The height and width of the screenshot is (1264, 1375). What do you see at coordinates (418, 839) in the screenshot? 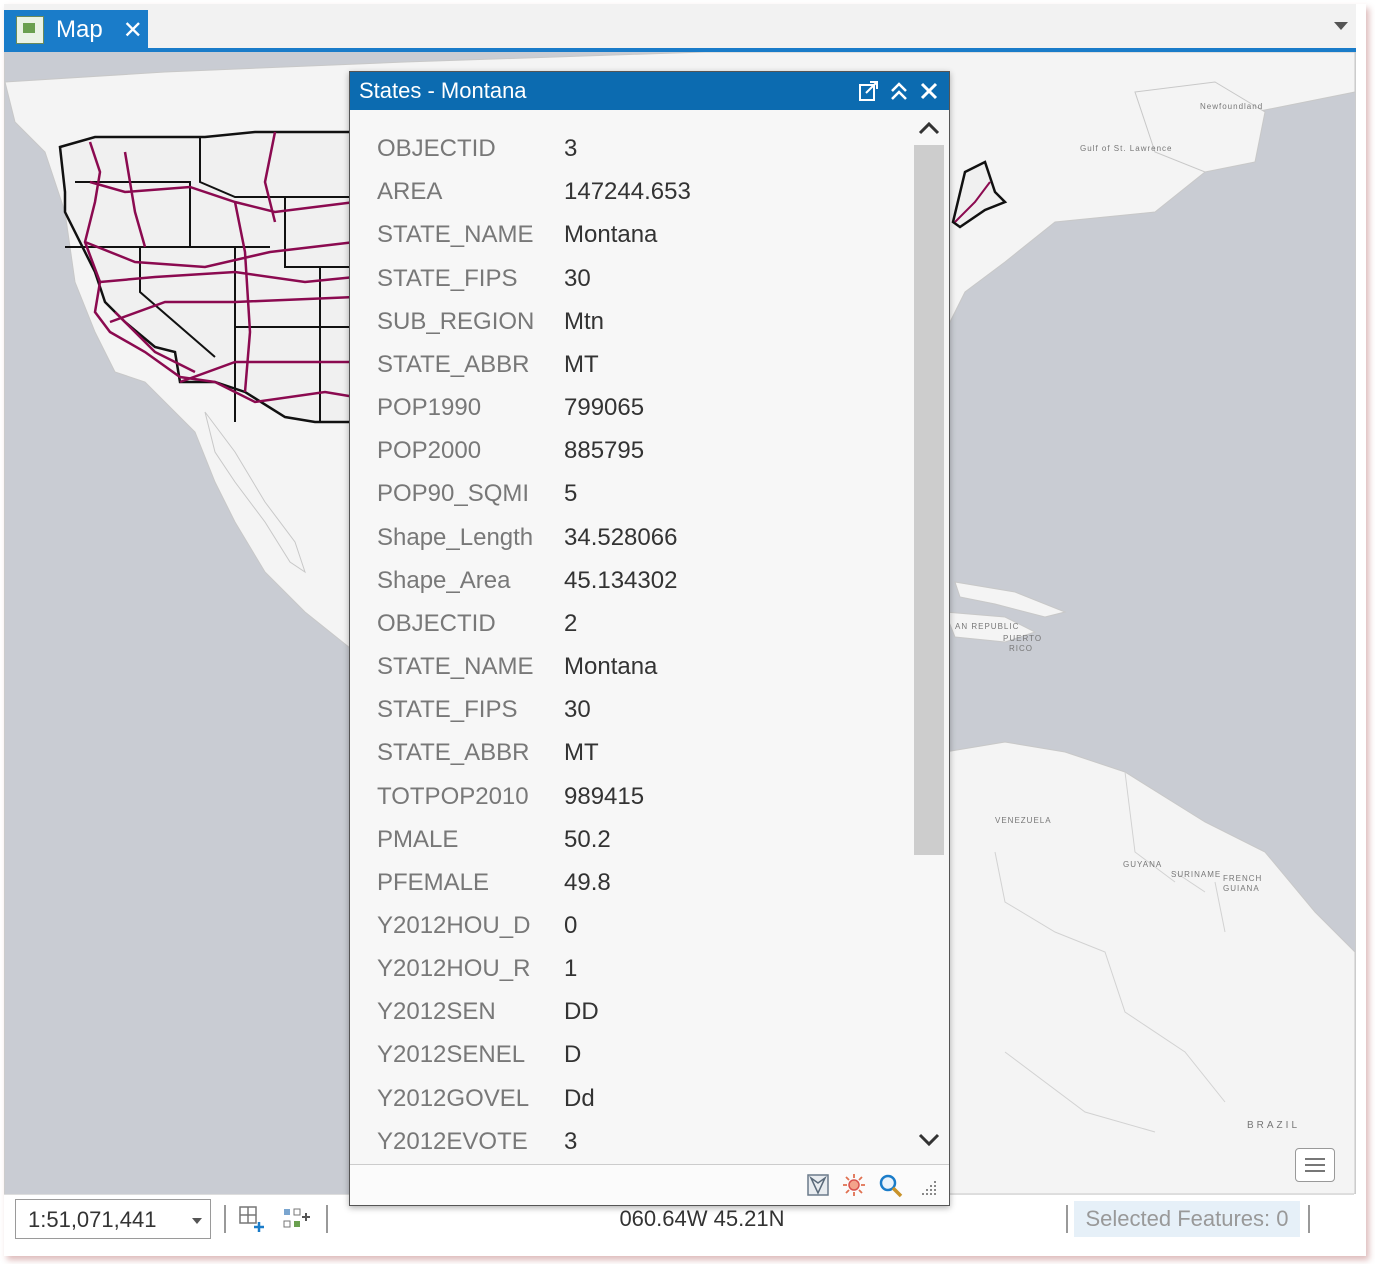
I see `field-name: PMALE` at bounding box center [418, 839].